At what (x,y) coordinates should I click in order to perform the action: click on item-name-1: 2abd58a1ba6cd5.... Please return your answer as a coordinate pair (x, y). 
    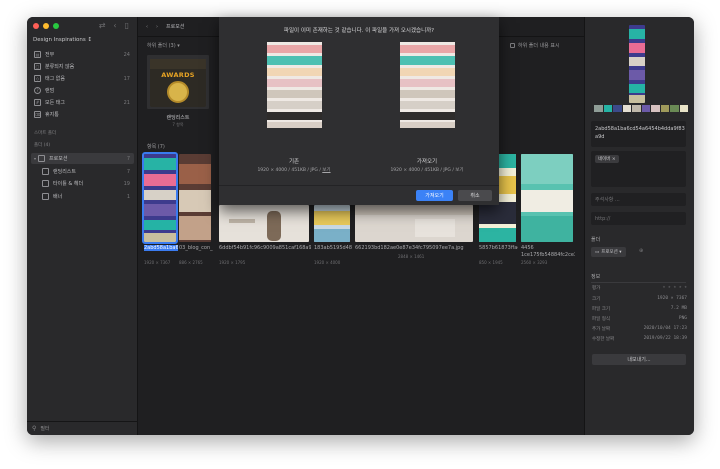
    Looking at the image, I should click on (161, 248).